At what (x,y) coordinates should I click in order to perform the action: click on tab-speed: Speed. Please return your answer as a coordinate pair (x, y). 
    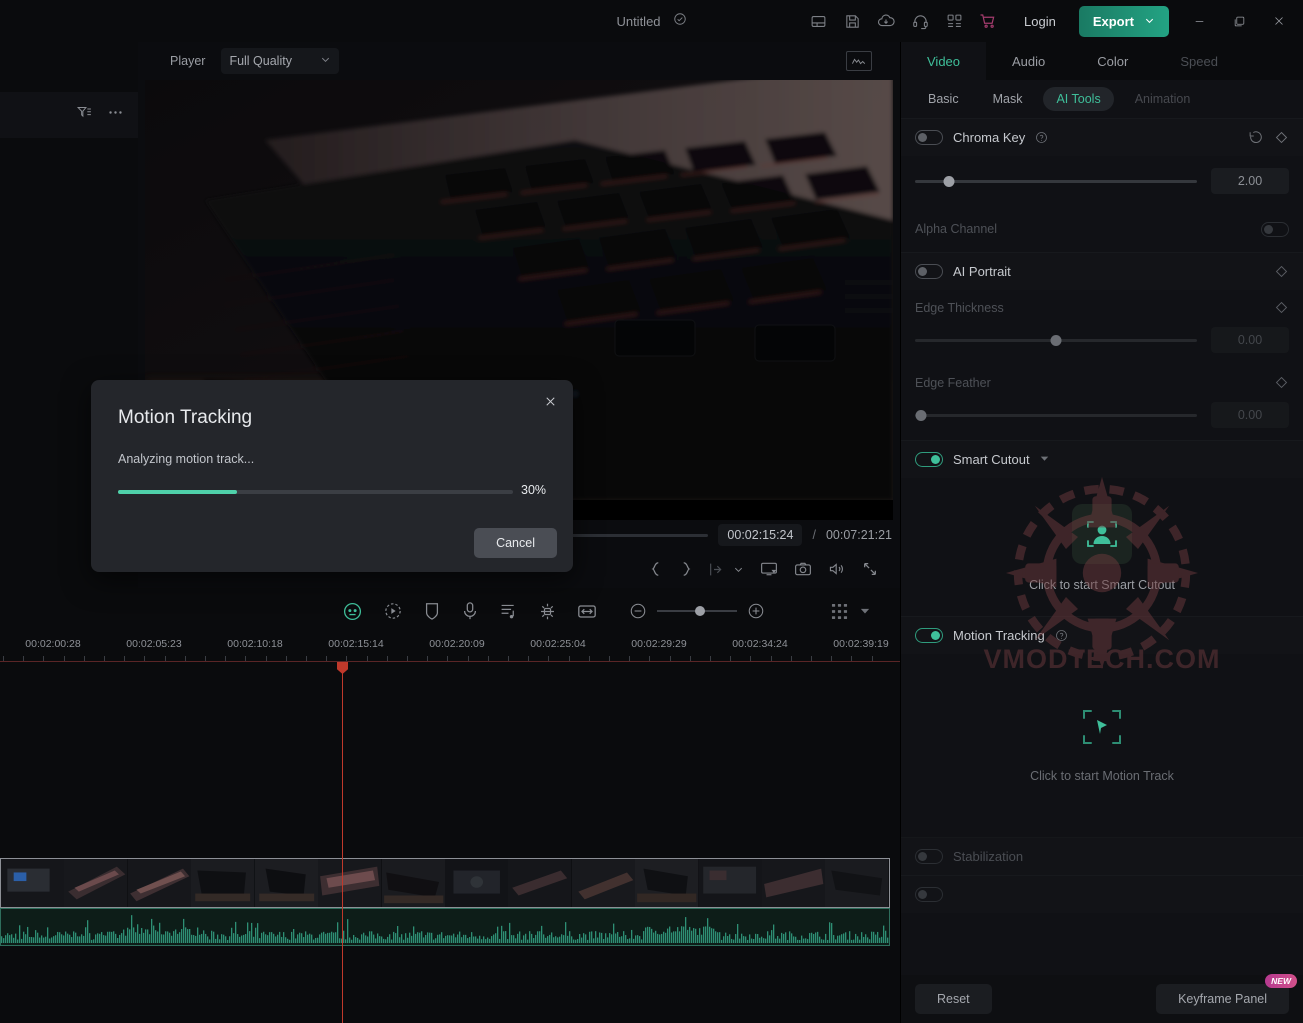
    Looking at the image, I should click on (1199, 61).